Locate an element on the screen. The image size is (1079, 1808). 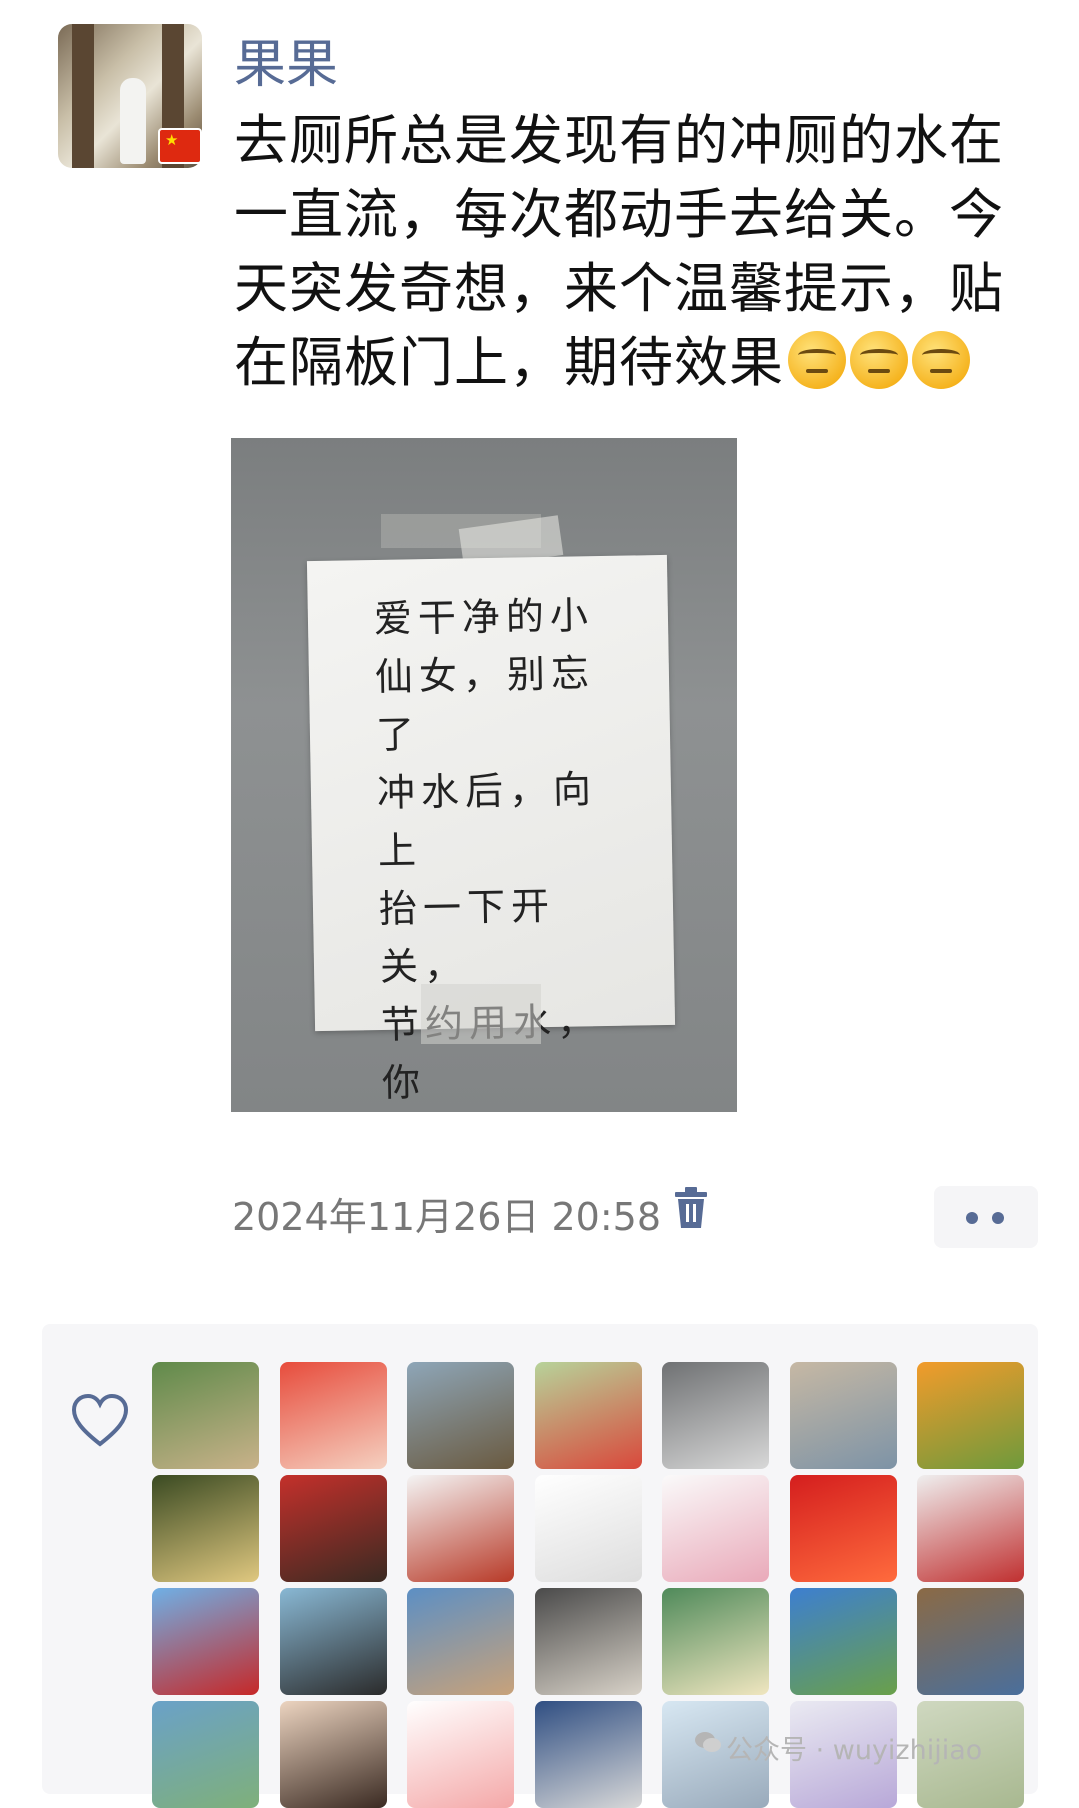
wechat-icon is located at coordinates (708, 1742).